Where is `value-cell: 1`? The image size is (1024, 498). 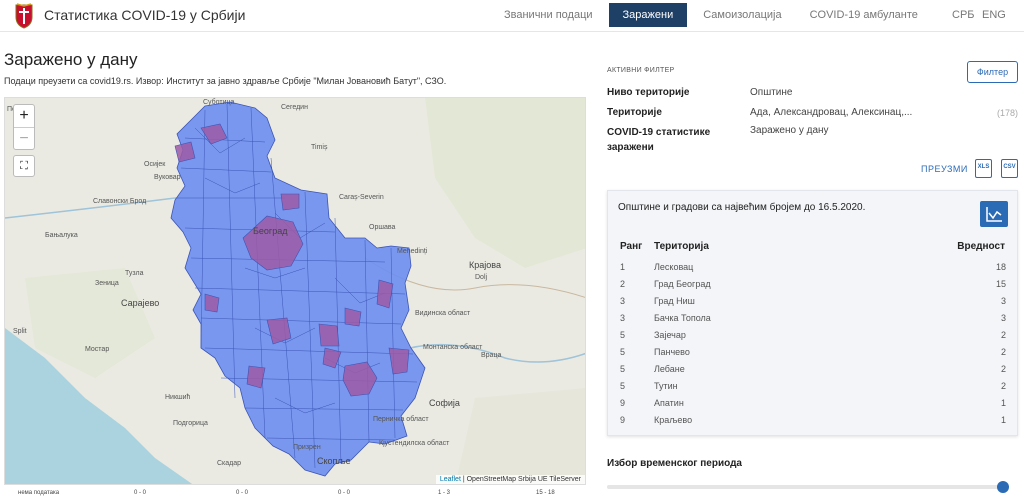 value-cell: 1 is located at coordinates (1003, 420).